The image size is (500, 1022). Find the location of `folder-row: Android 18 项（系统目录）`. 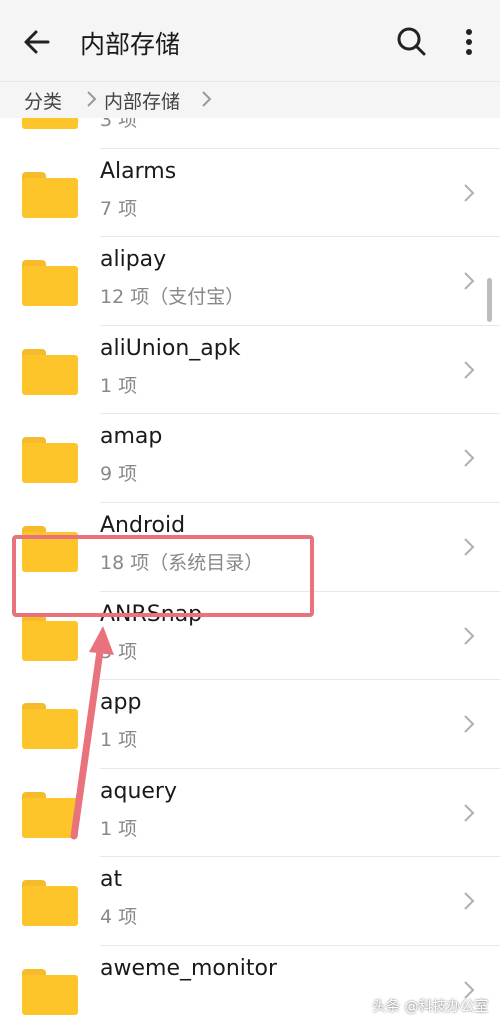

folder-row: Android 18 项（系统目录） is located at coordinates (250, 547).